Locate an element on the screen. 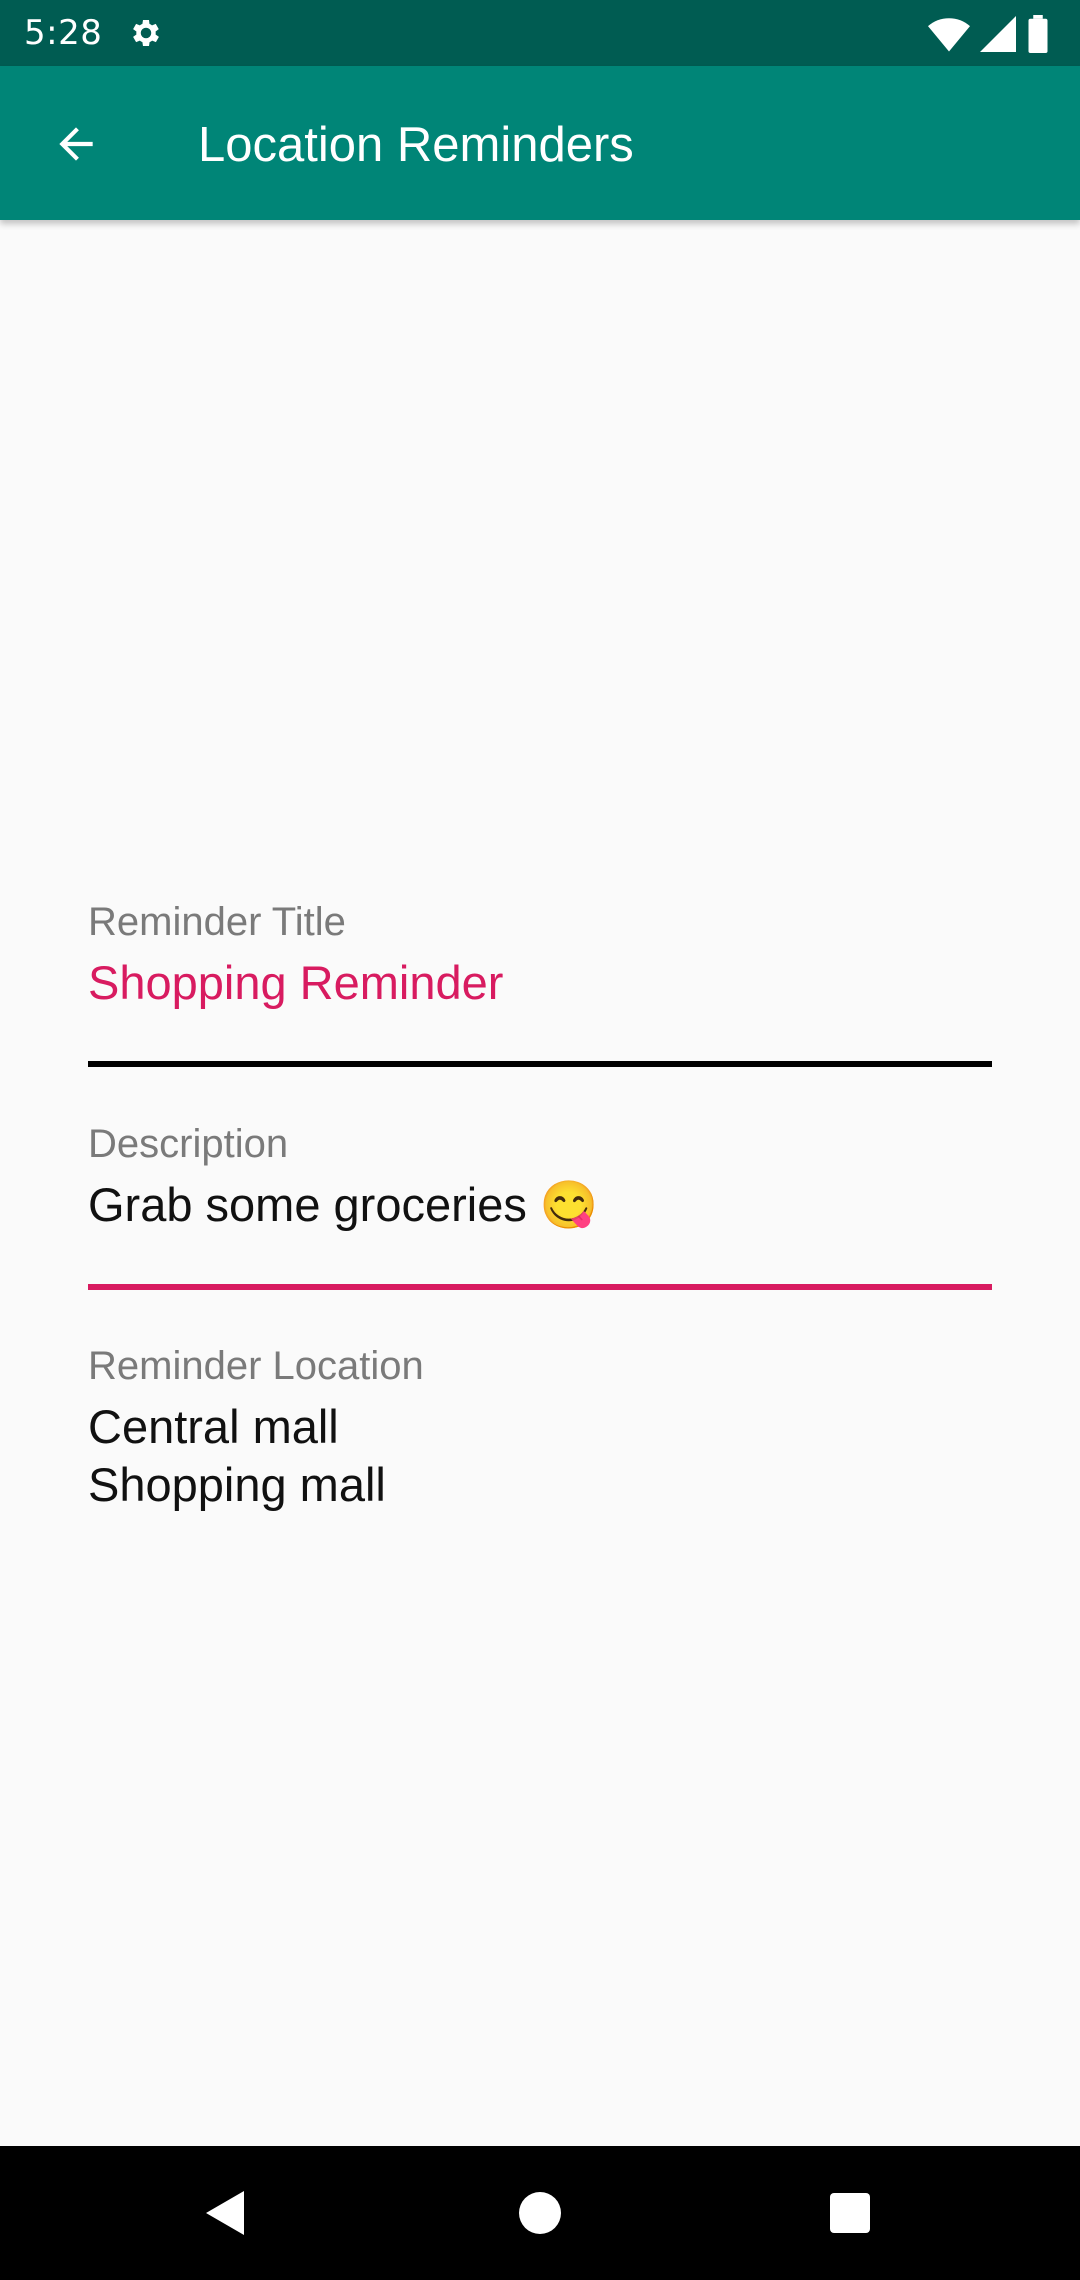  home-circle-icon is located at coordinates (540, 2213).